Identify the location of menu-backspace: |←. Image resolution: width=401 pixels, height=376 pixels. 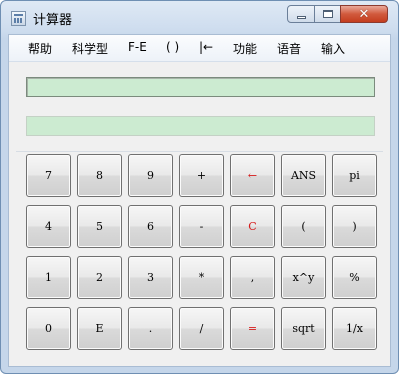
(206, 47).